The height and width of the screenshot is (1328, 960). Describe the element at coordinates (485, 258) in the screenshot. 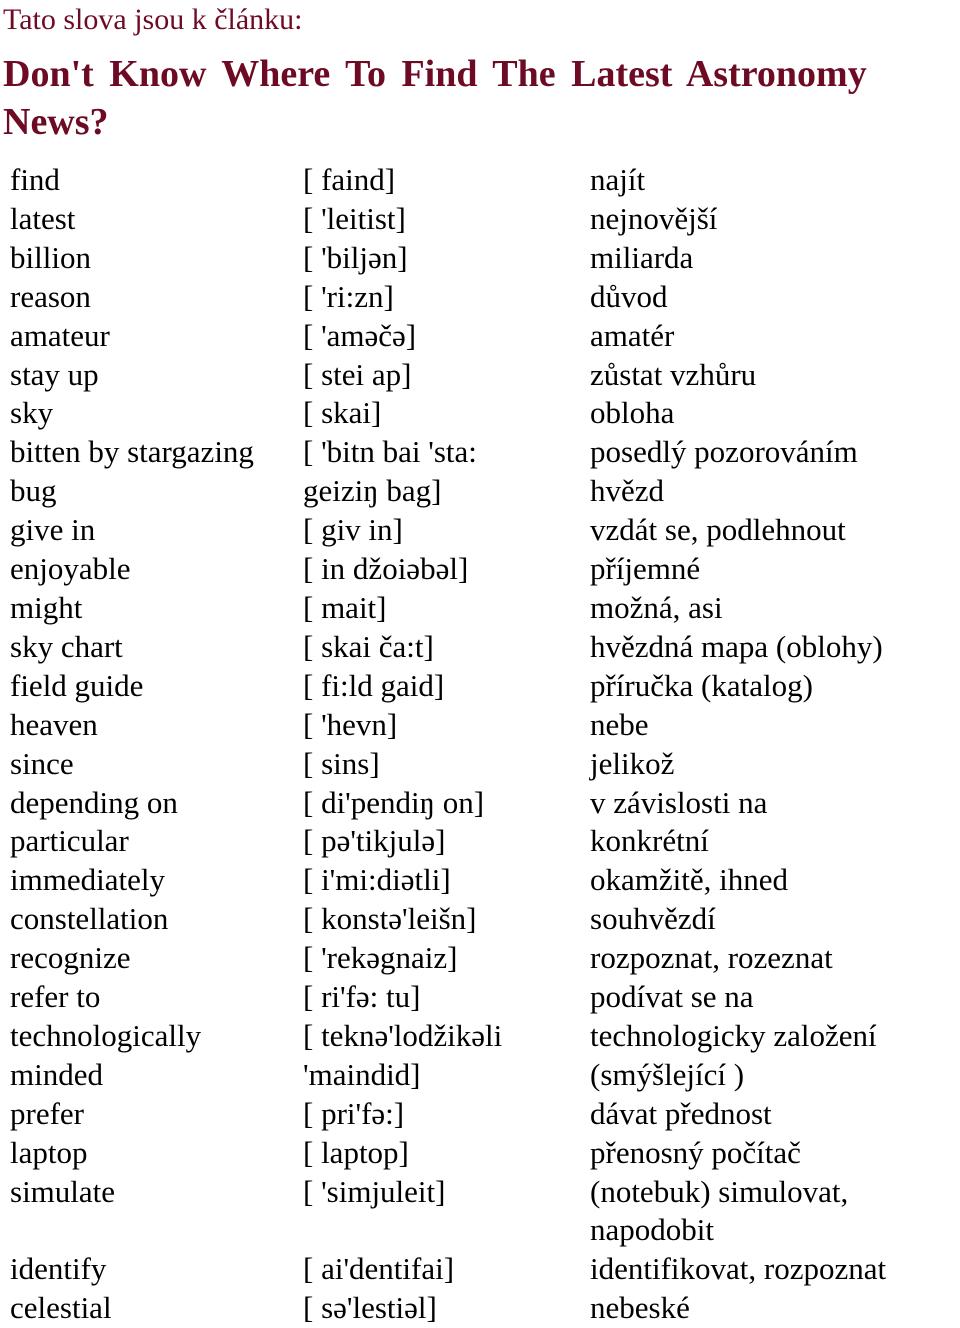

I see `vocabulary-row: billion [ 'biljən] miliarda` at that location.